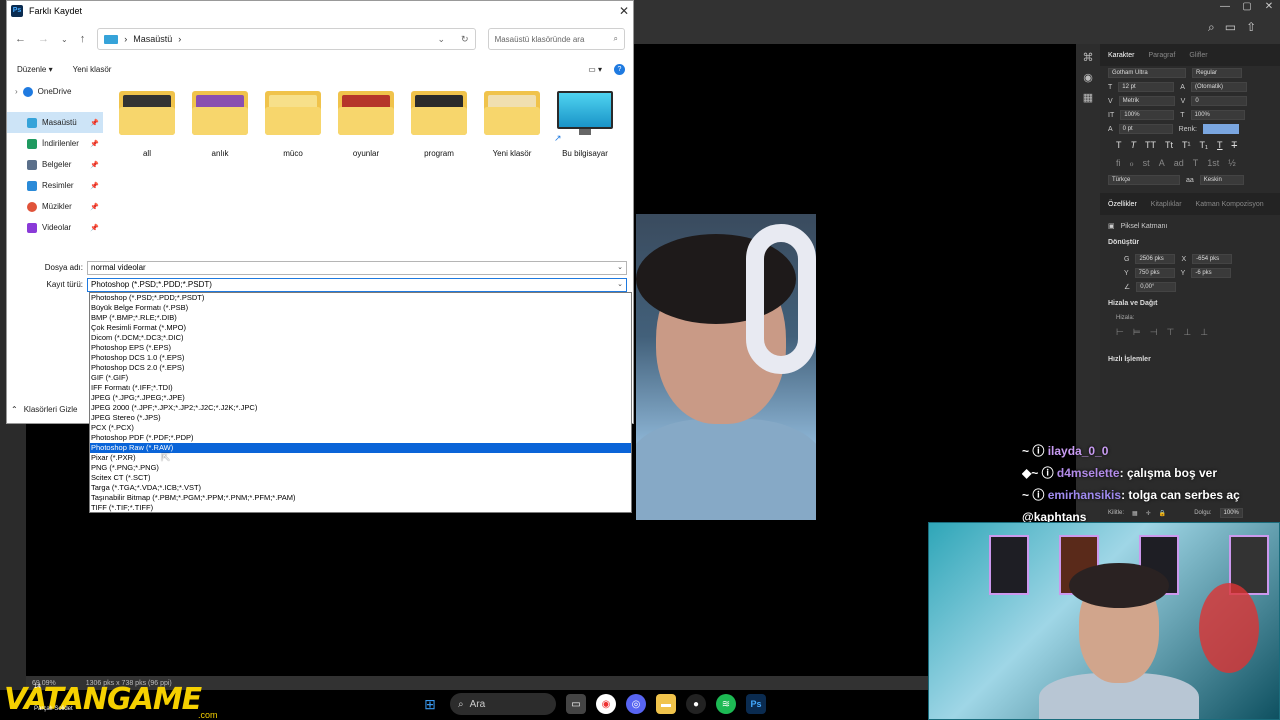 Image resolution: width=1280 pixels, height=720 pixels. Describe the element at coordinates (357, 267) in the screenshot. I see `filename-input: normal videolar ⌄` at that location.